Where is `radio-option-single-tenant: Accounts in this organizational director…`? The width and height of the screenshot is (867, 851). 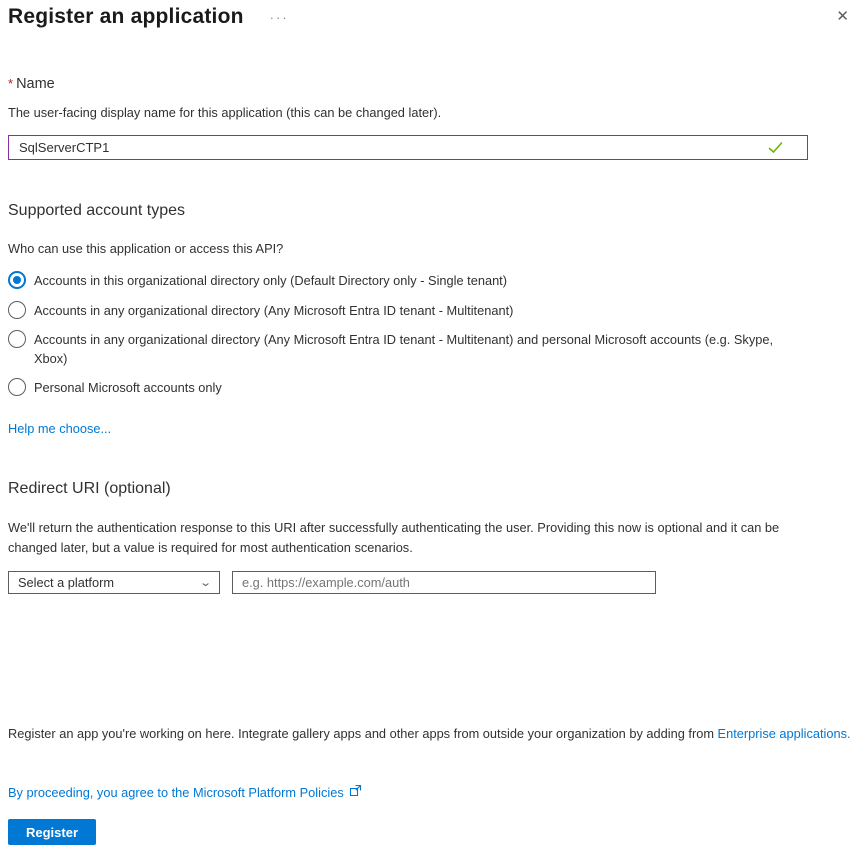
radio-option-single-tenant: Accounts in this organizational director… is located at coordinates (433, 281).